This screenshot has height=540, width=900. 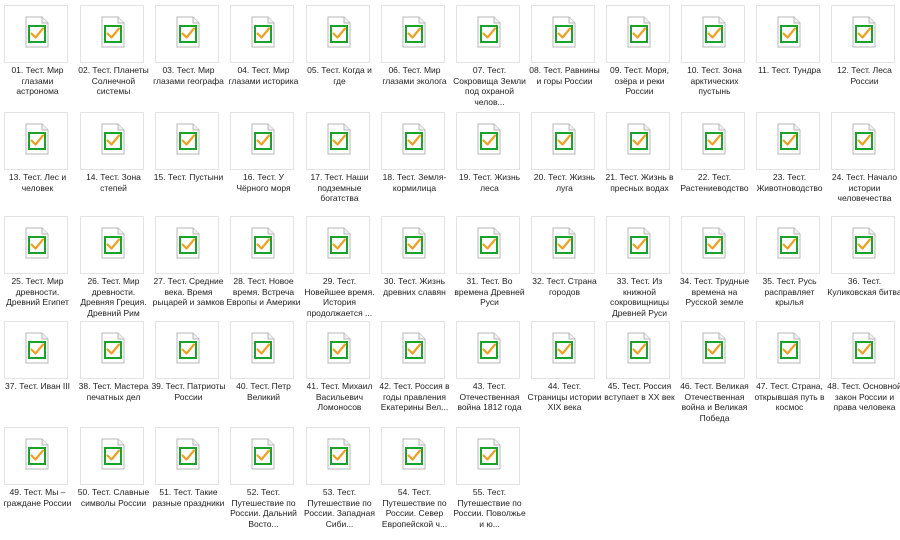 What do you see at coordinates (789, 53) in the screenshot?
I see `file-item: 11. Тест. Тундра` at bounding box center [789, 53].